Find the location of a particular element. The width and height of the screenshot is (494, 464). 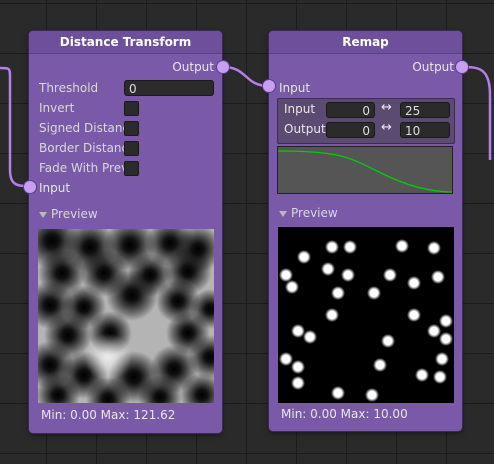

signed-distance-checkbox is located at coordinates (131, 128).